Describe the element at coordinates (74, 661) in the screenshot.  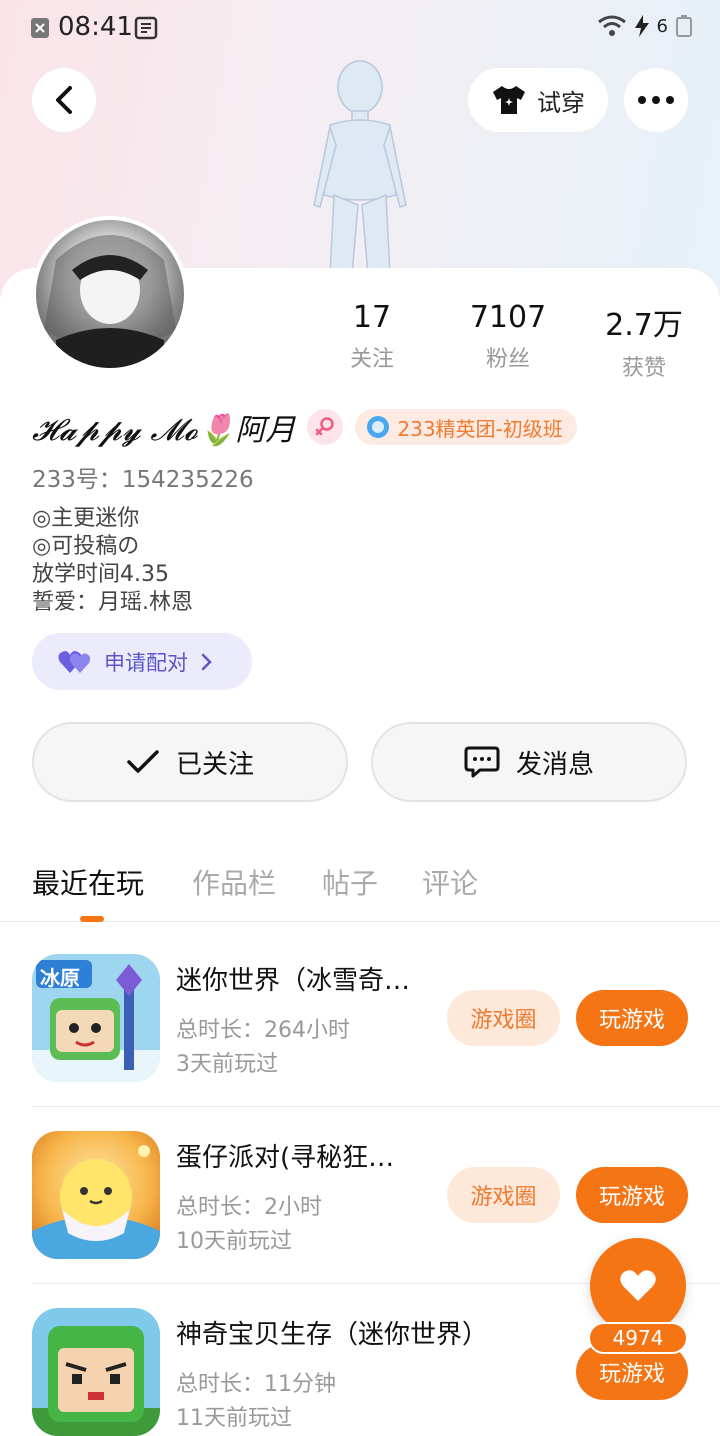
I see `heart-pair-icon` at that location.